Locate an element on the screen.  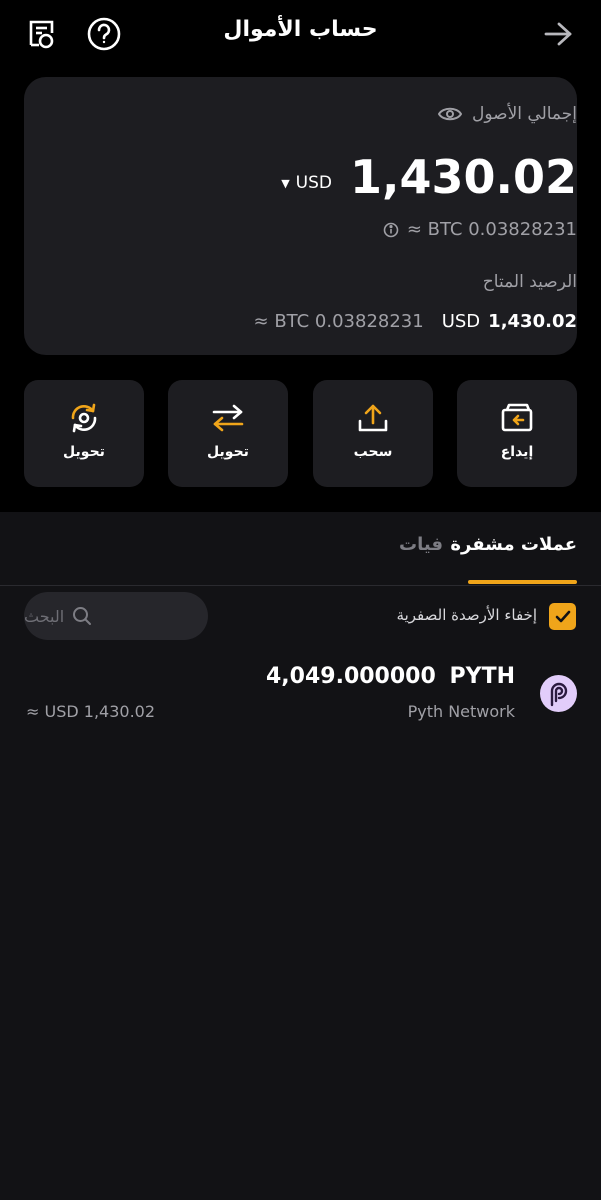
btc-equivalent-row: BTC 0.03828231 ≈ is located at coordinates (480, 229).